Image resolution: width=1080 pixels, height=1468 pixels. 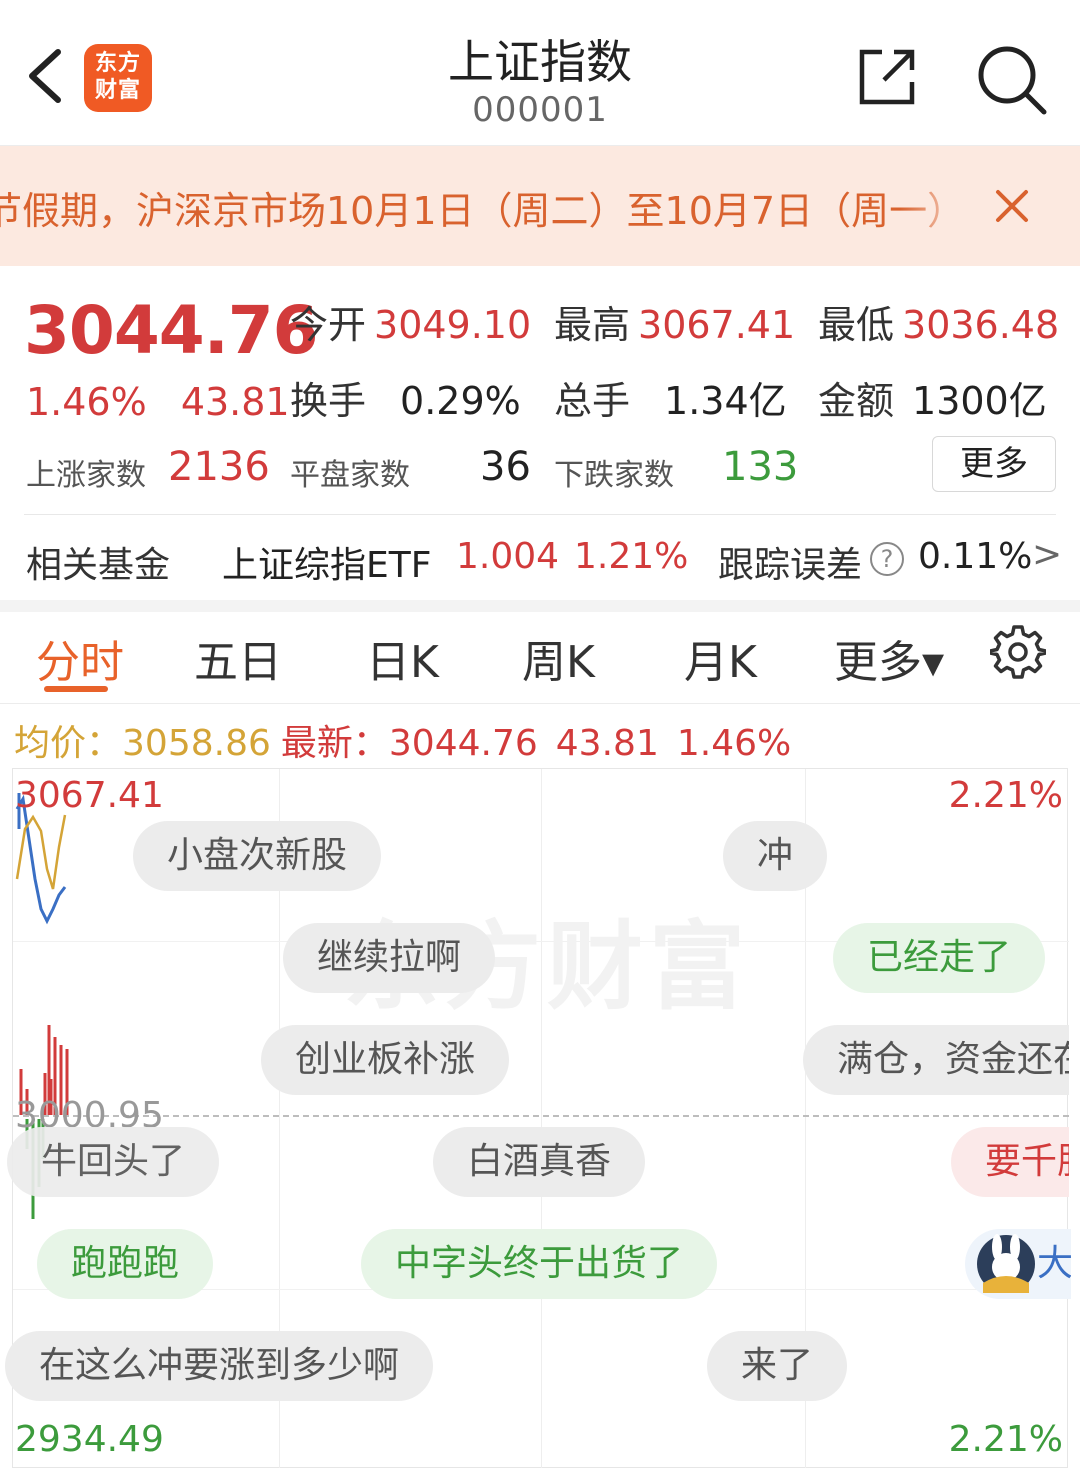 I want to click on flat-count-value: 36, so click(x=505, y=467).